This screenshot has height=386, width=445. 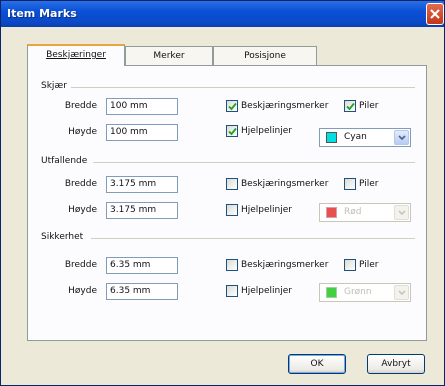 What do you see at coordinates (396, 364) in the screenshot?
I see `cancel-button: Avbryt` at bounding box center [396, 364].